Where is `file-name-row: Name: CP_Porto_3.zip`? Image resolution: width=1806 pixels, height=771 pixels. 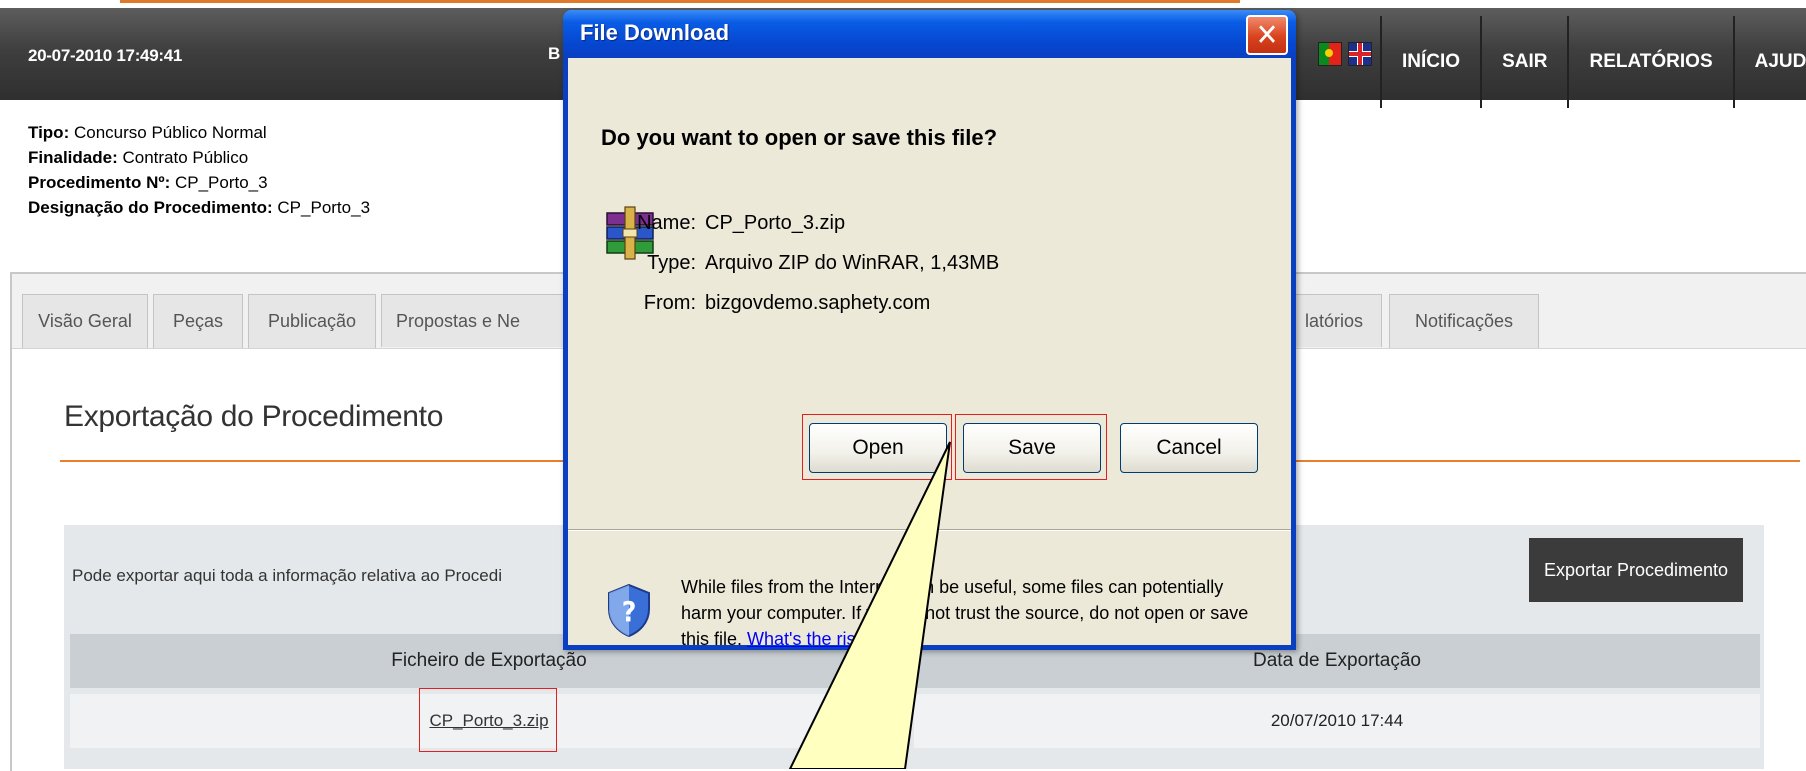 file-name-row: Name: CP_Porto_3.zip is located at coordinates (733, 223).